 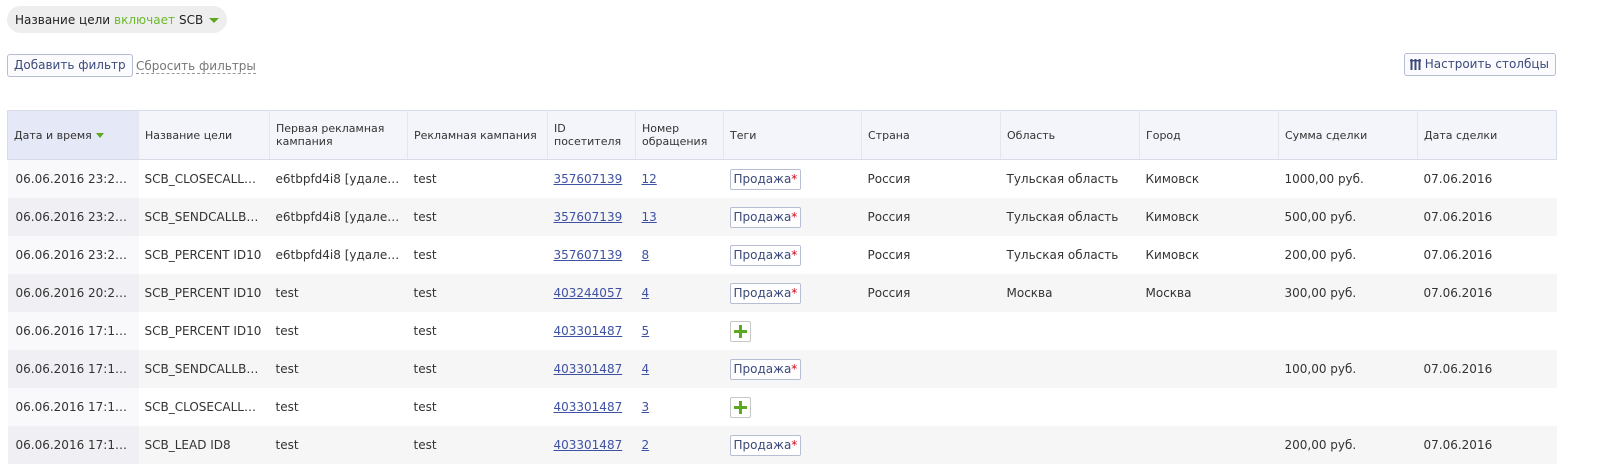 What do you see at coordinates (646, 445) in the screenshot?
I see `request-number-link: 2` at bounding box center [646, 445].